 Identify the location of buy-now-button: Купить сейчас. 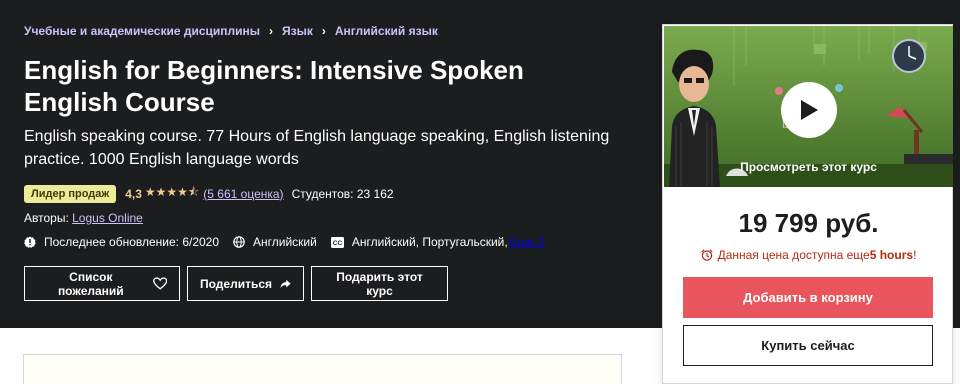
(808, 345).